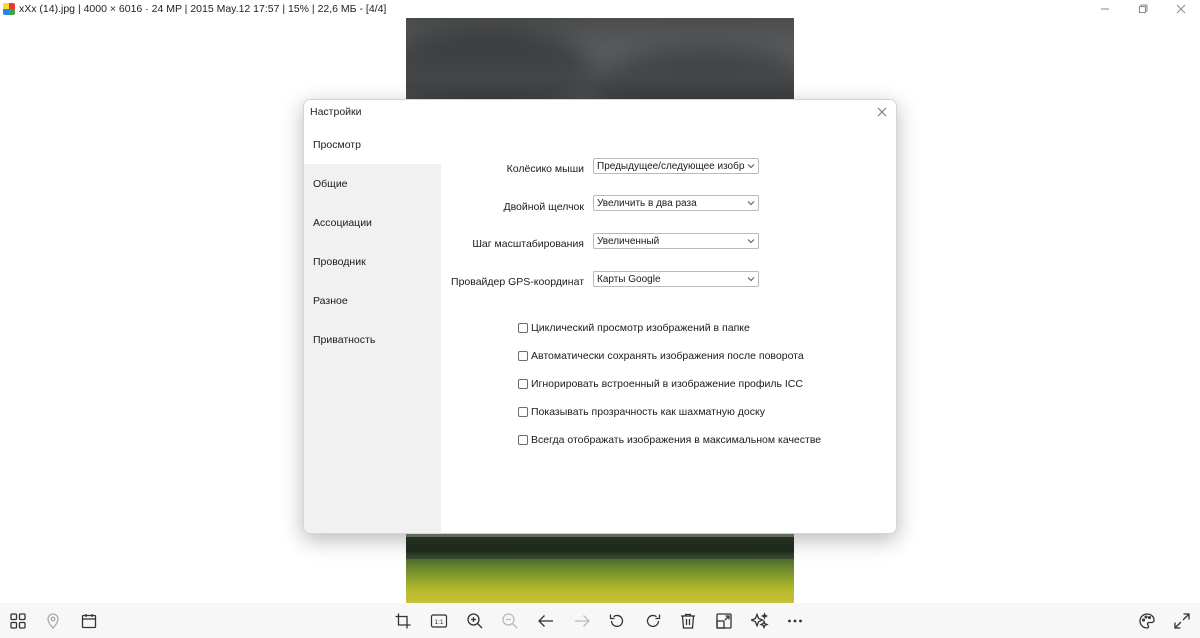  I want to click on window-controls, so click(1143, 9).